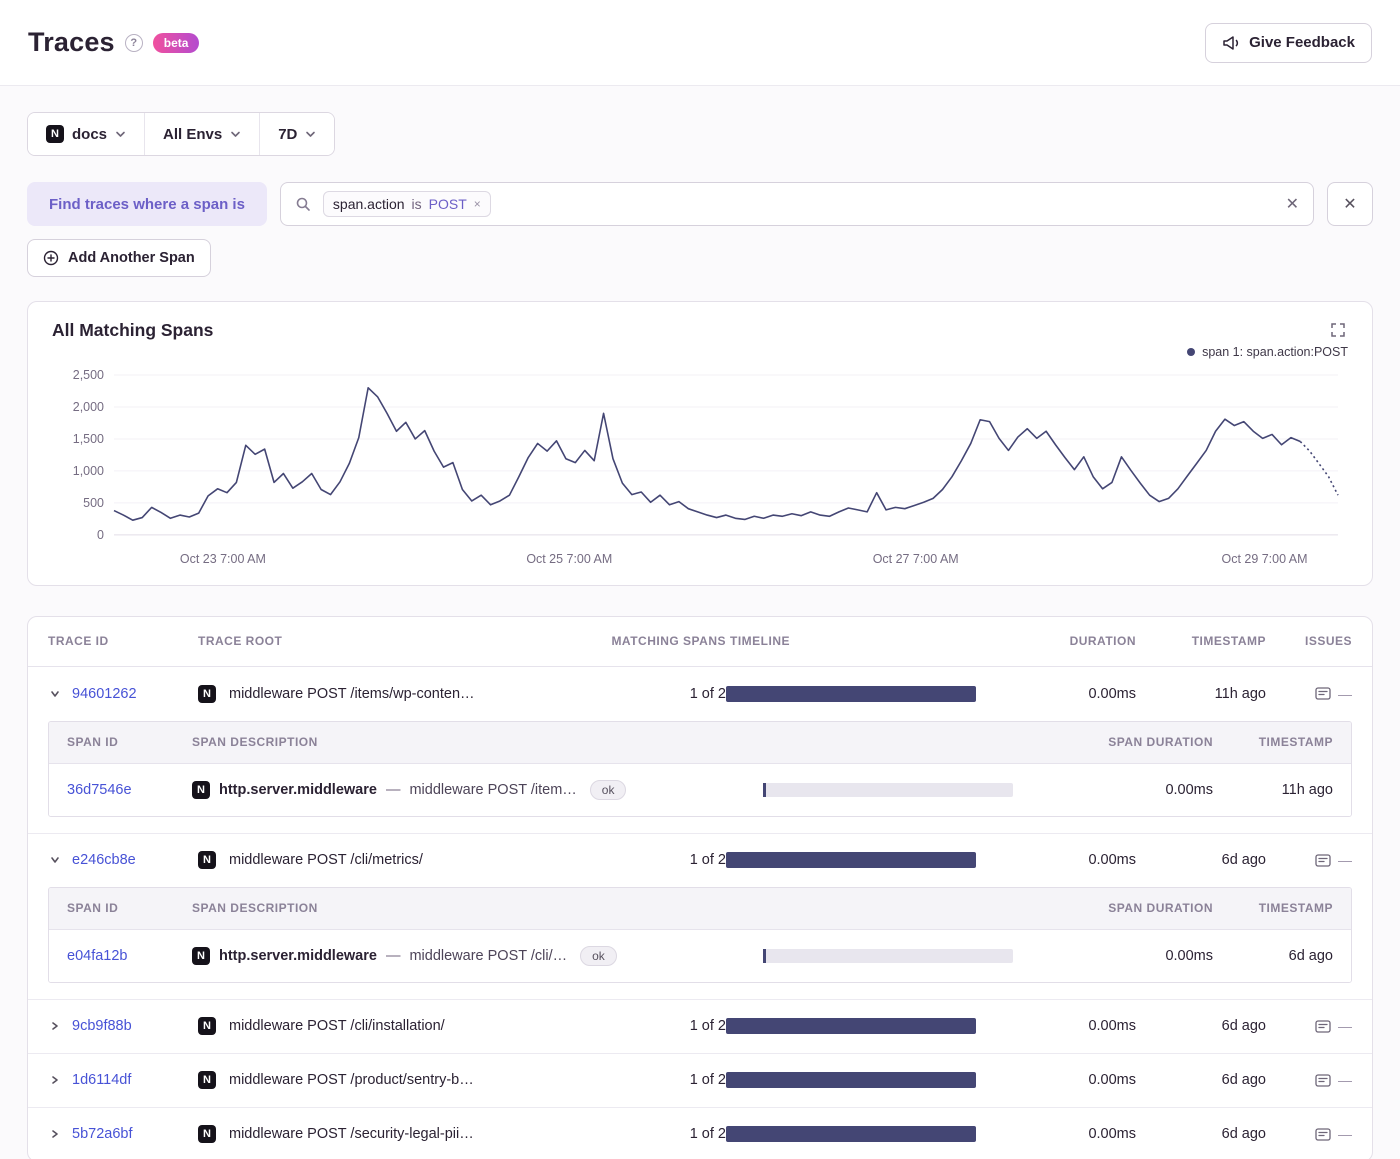 The width and height of the screenshot is (1400, 1159). I want to click on close-span-filter-button: ✕, so click(1350, 204).